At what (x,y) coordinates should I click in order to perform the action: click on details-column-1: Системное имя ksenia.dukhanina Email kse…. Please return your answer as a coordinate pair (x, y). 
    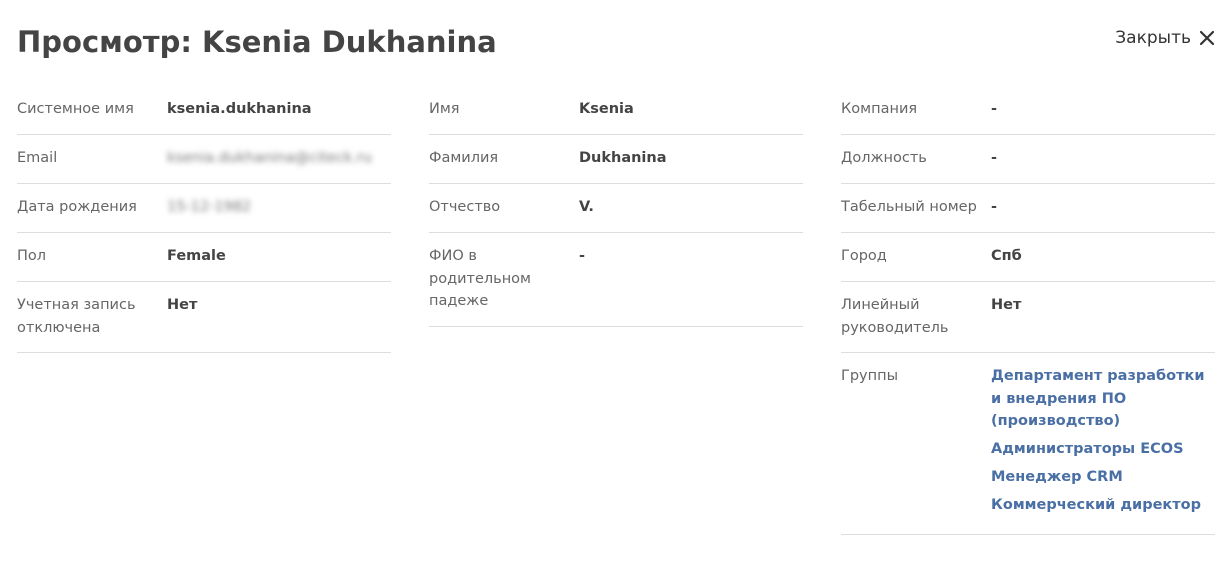
    Looking at the image, I should click on (204, 219).